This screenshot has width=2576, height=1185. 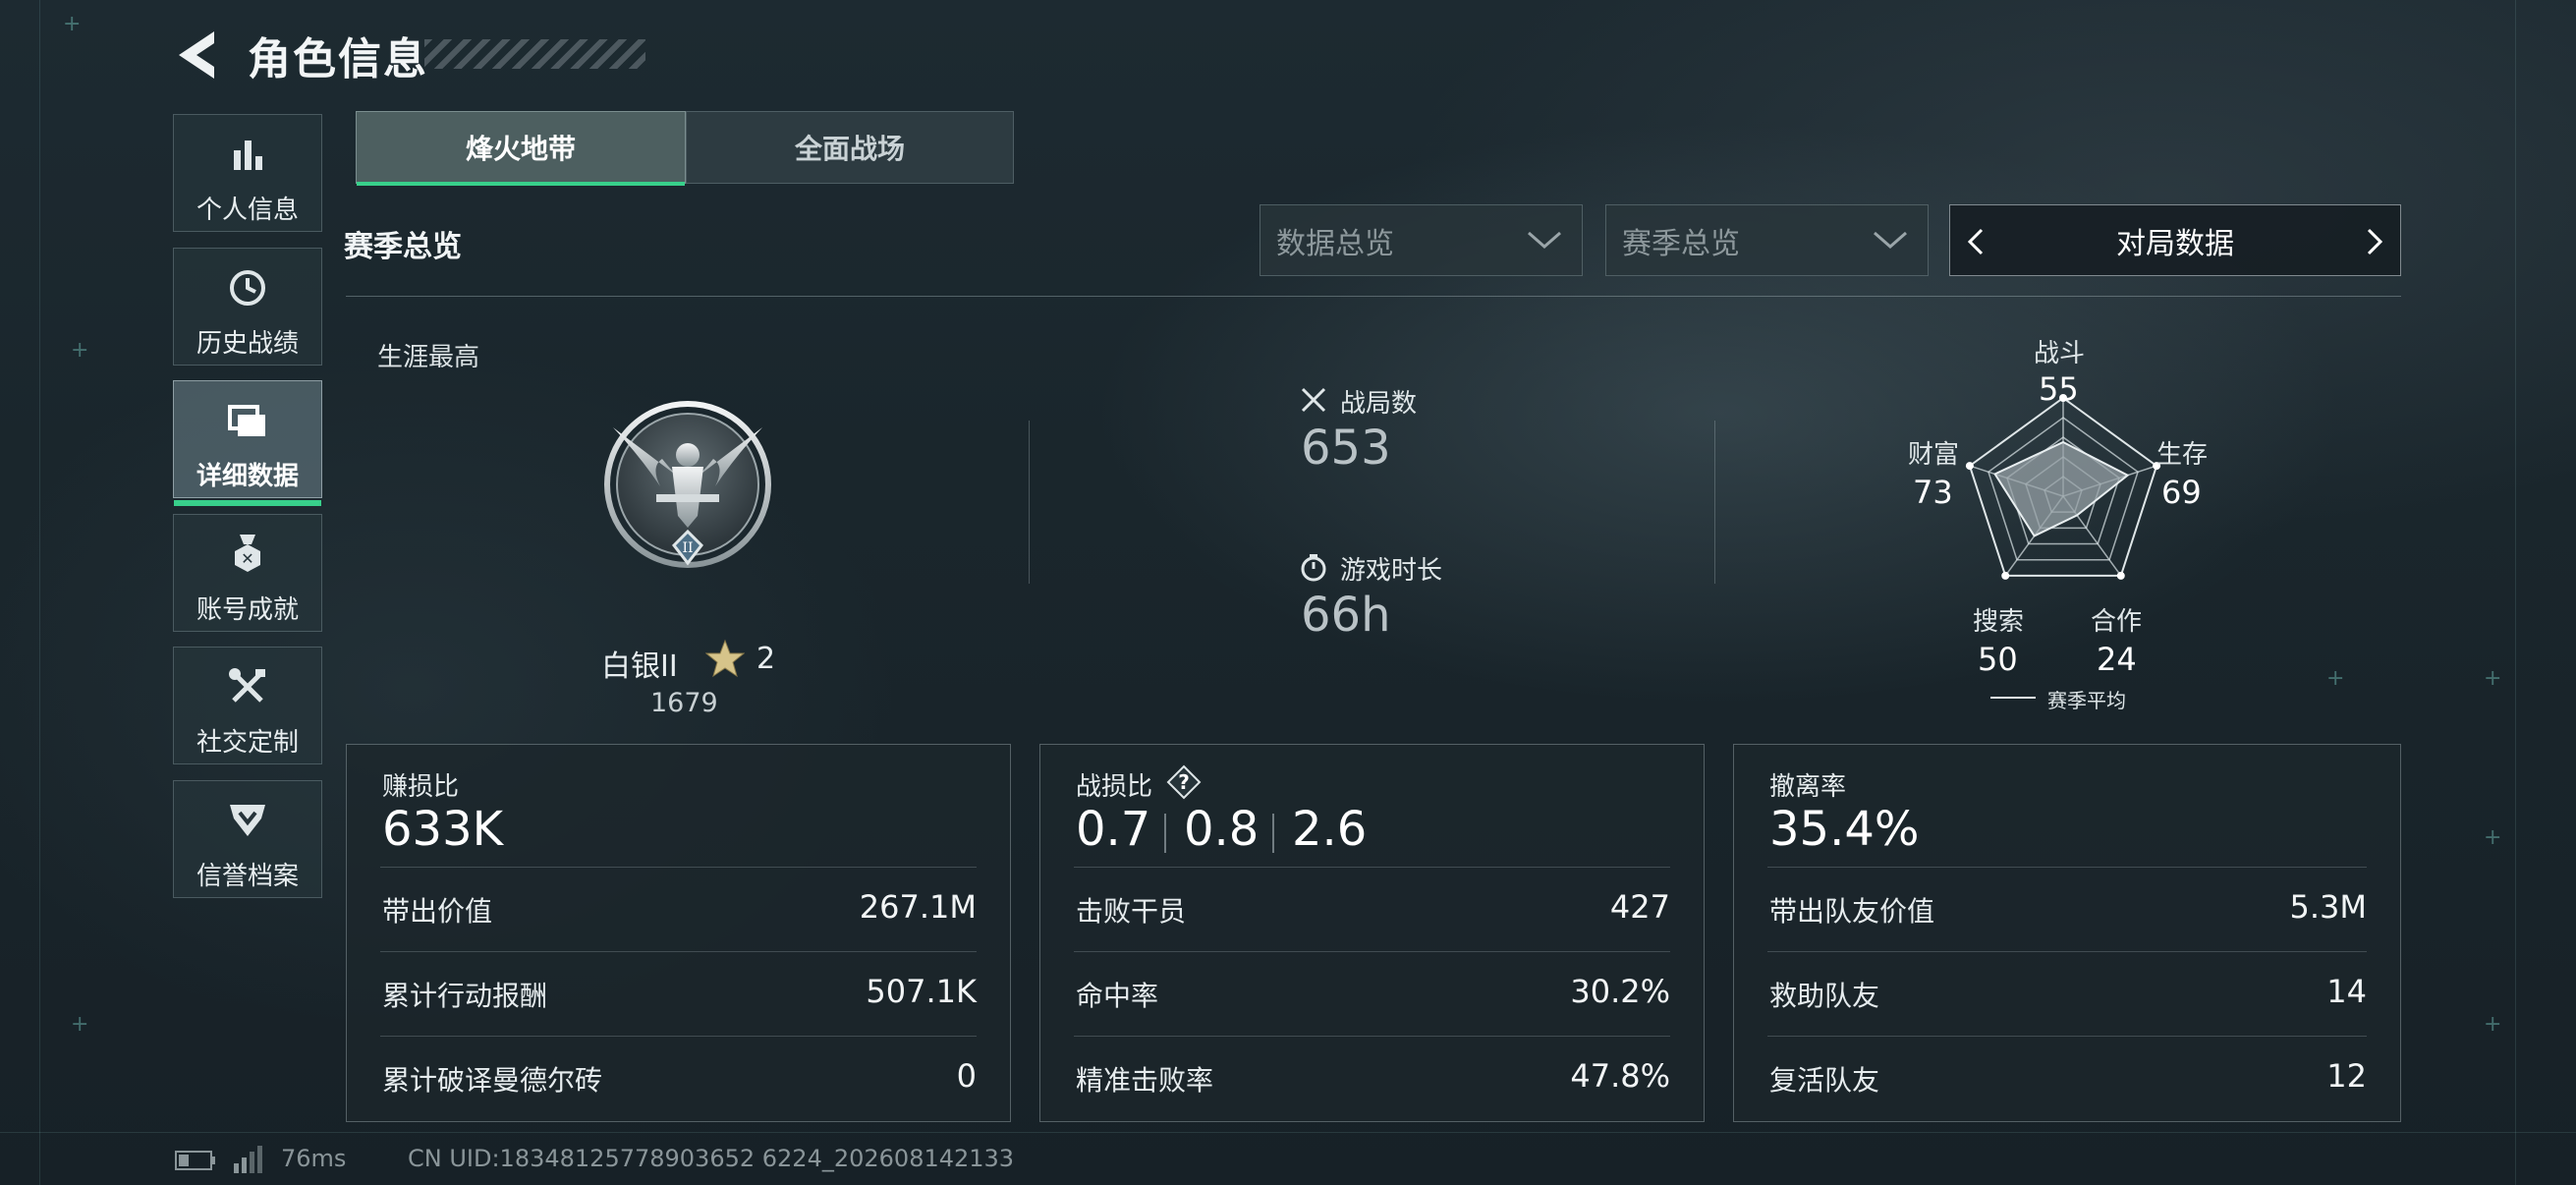 What do you see at coordinates (2061, 489) in the screenshot?
I see `radar-value-polygon` at bounding box center [2061, 489].